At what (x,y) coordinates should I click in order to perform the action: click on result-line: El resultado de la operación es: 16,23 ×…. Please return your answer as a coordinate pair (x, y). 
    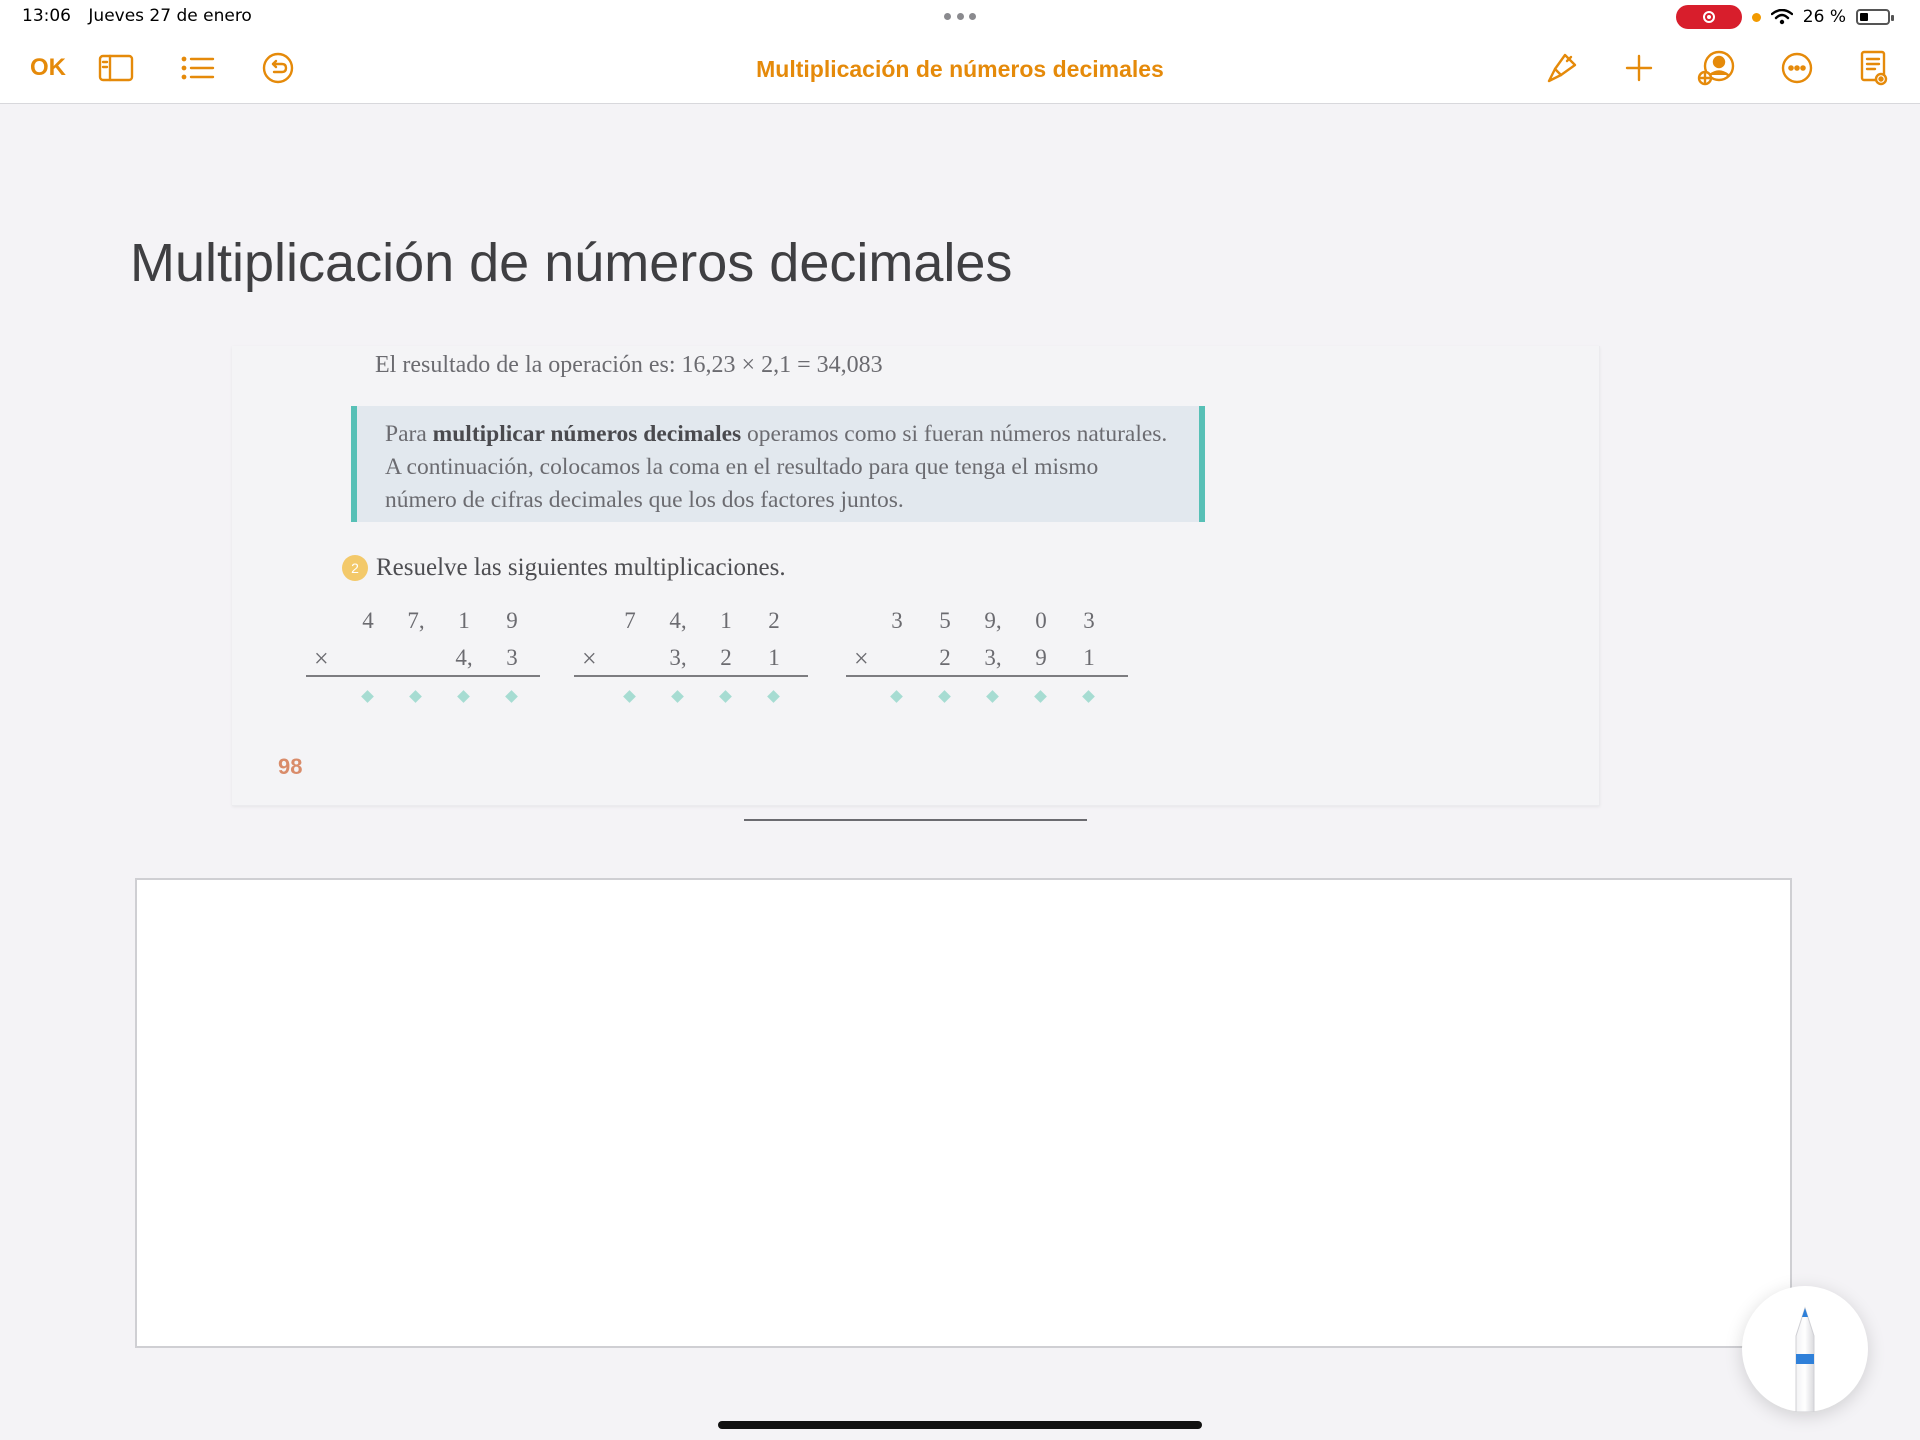
    Looking at the image, I should click on (629, 365).